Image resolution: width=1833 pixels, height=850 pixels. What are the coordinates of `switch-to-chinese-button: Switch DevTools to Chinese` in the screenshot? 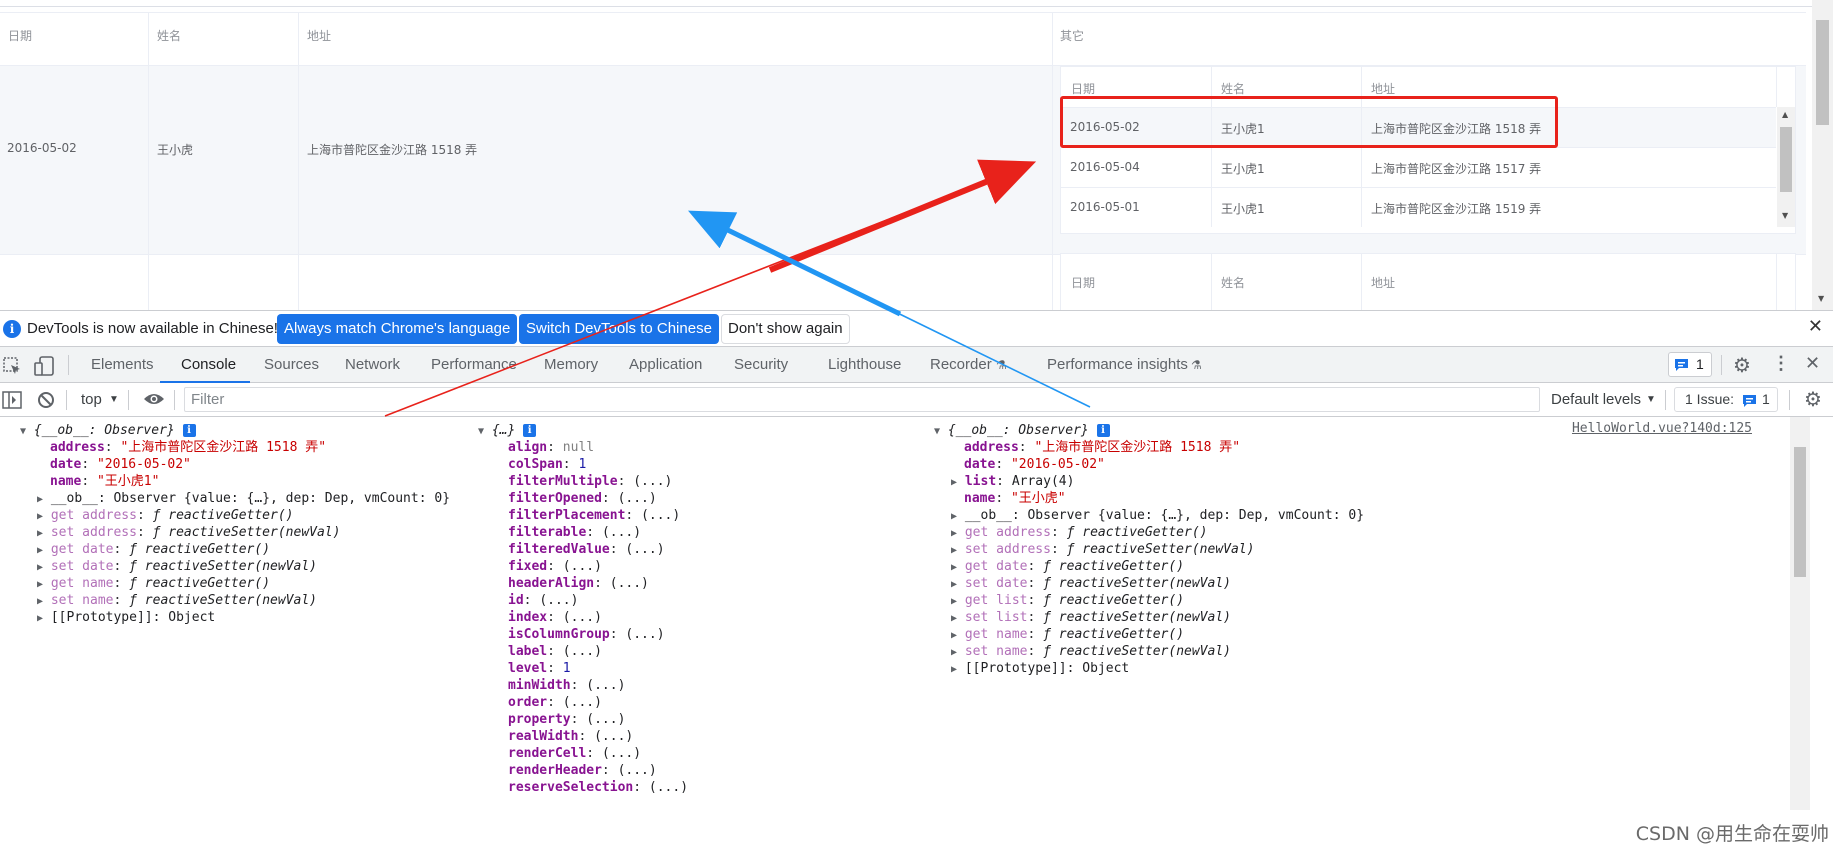 It's located at (619, 329).